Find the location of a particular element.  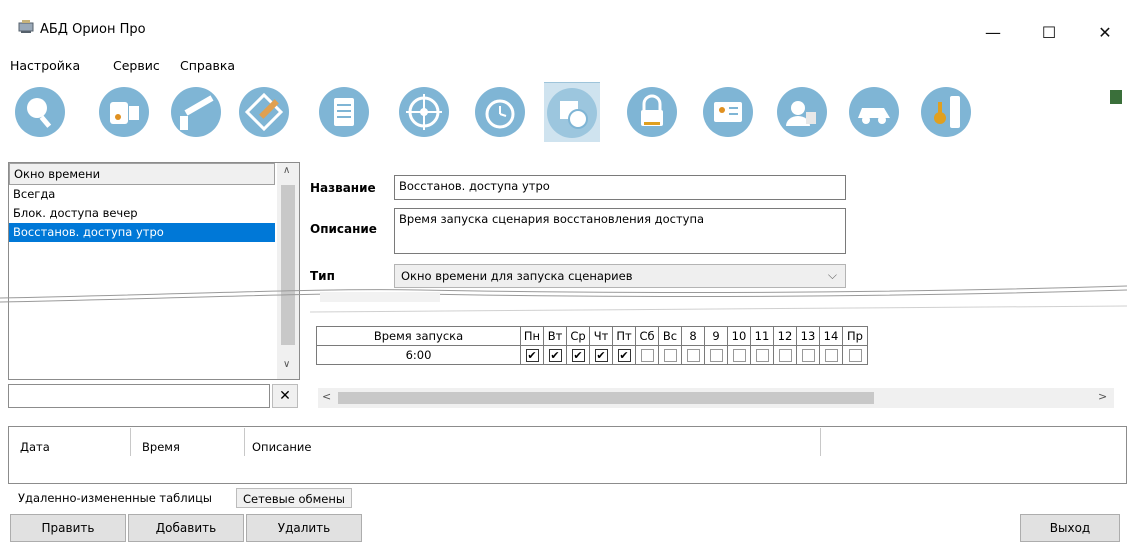

log-column-time: Время is located at coordinates (161, 447).